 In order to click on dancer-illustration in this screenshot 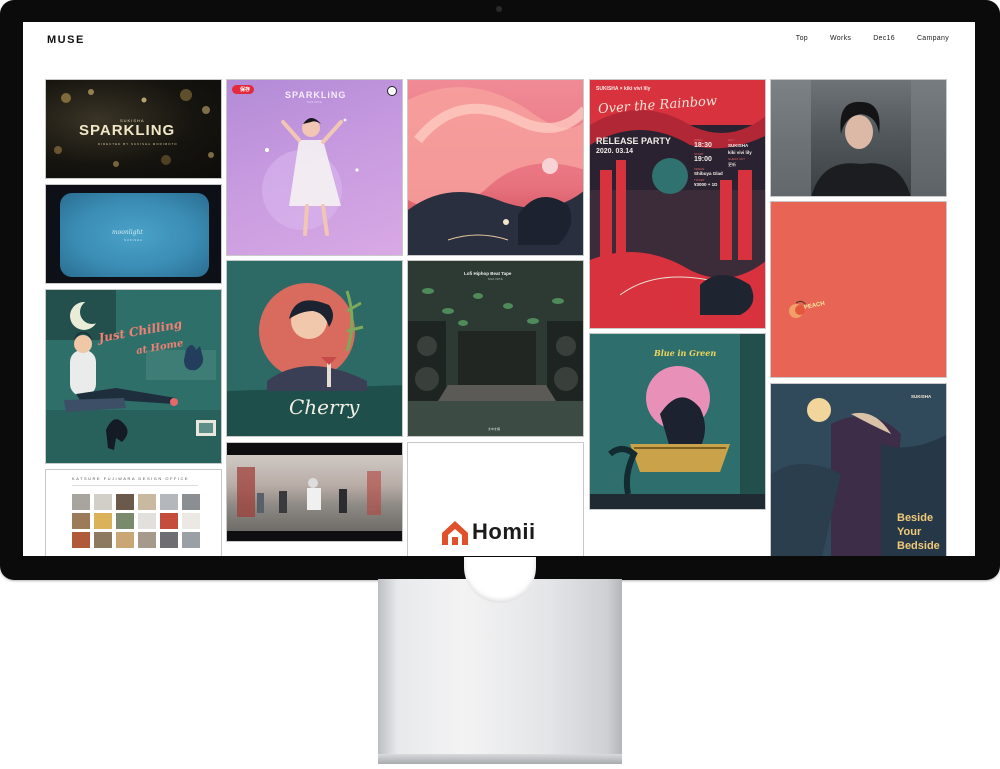, I will do `click(310, 177)`.